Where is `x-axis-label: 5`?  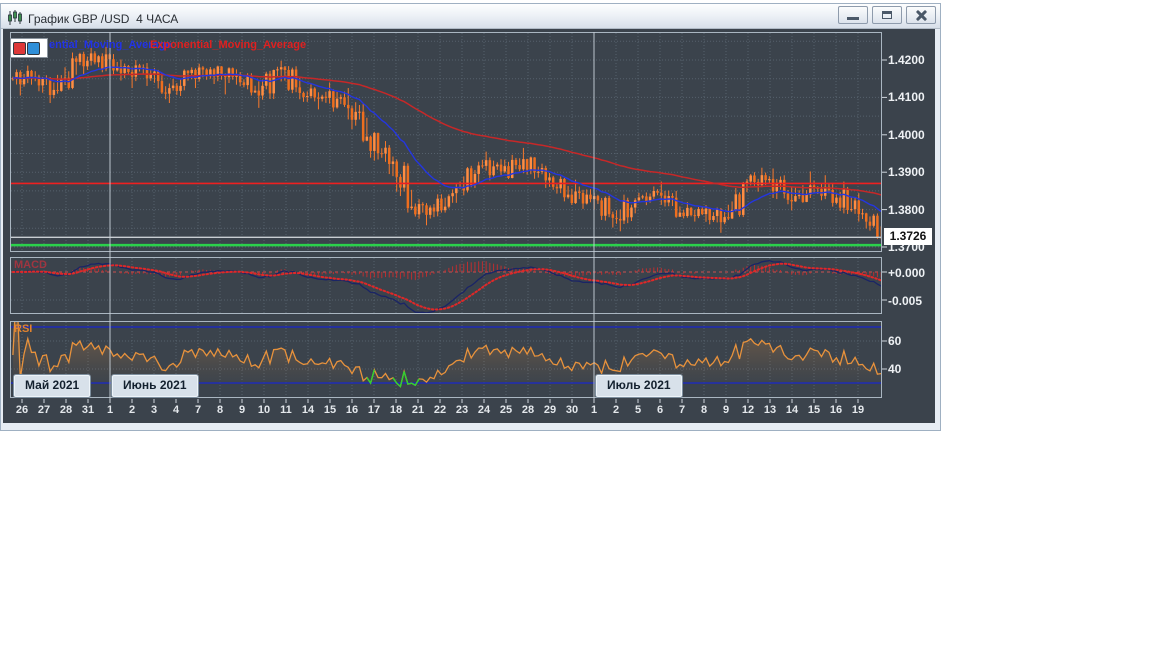 x-axis-label: 5 is located at coordinates (638, 410).